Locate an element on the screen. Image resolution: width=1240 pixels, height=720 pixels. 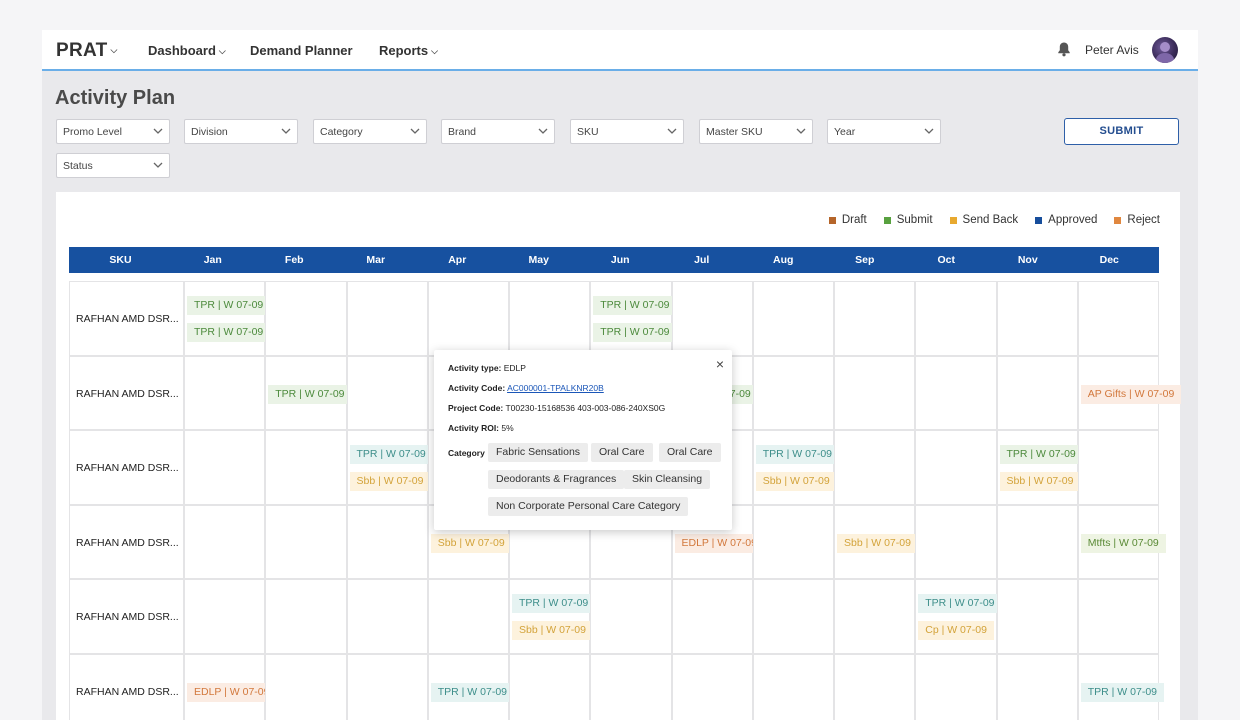
activity-tag: AP Gifts | W 07-09 is located at coordinates (1131, 394).